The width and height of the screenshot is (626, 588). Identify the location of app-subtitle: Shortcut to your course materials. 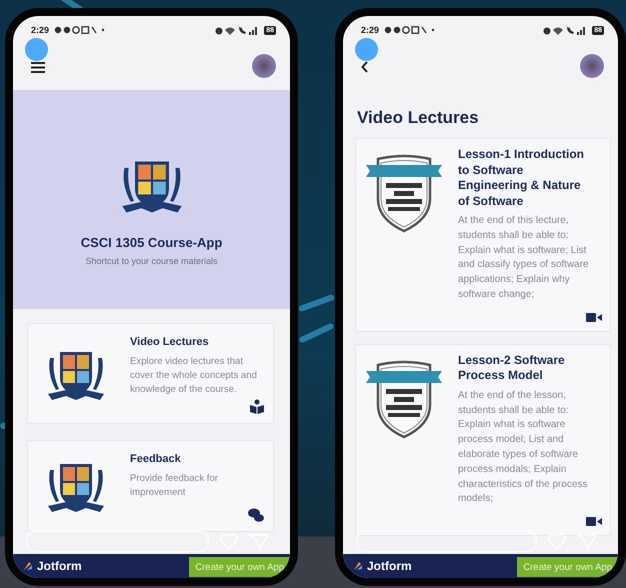
(151, 261).